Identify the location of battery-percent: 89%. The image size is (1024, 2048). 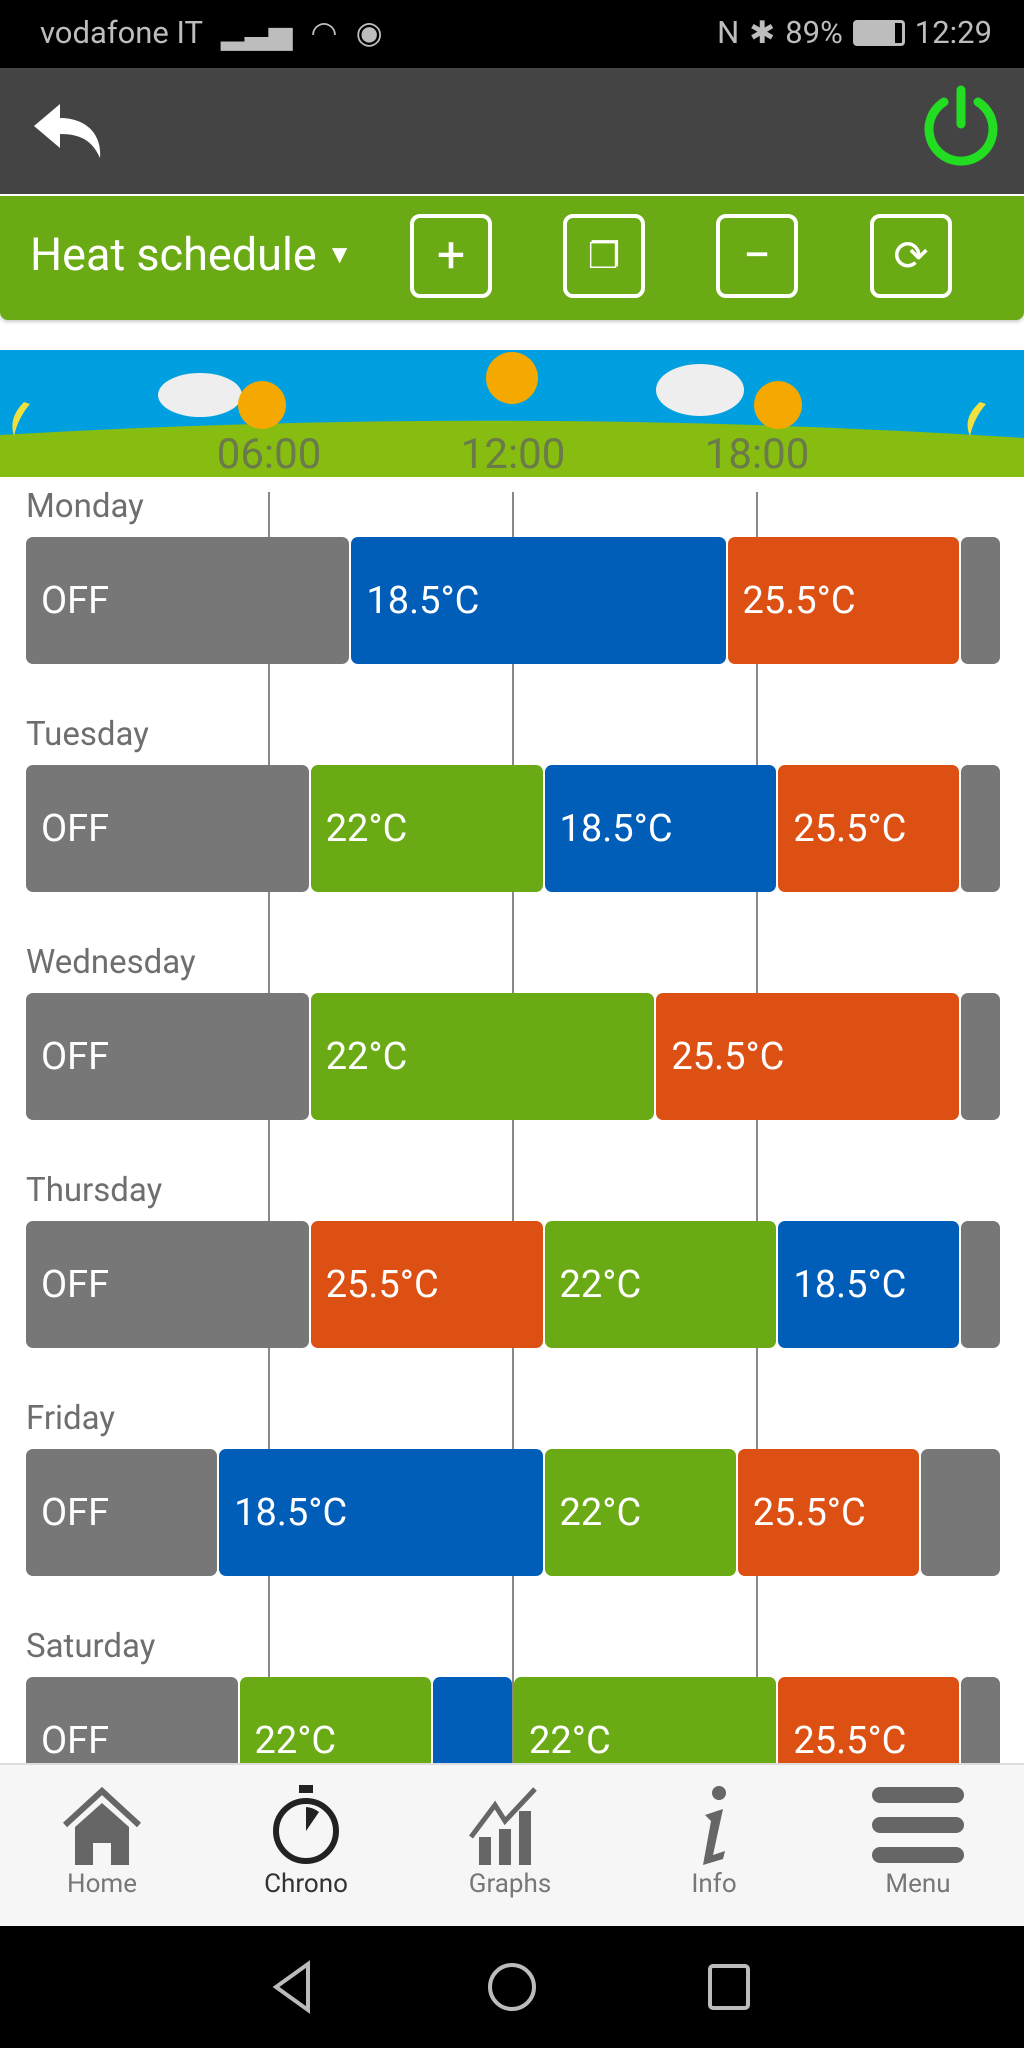
(814, 32).